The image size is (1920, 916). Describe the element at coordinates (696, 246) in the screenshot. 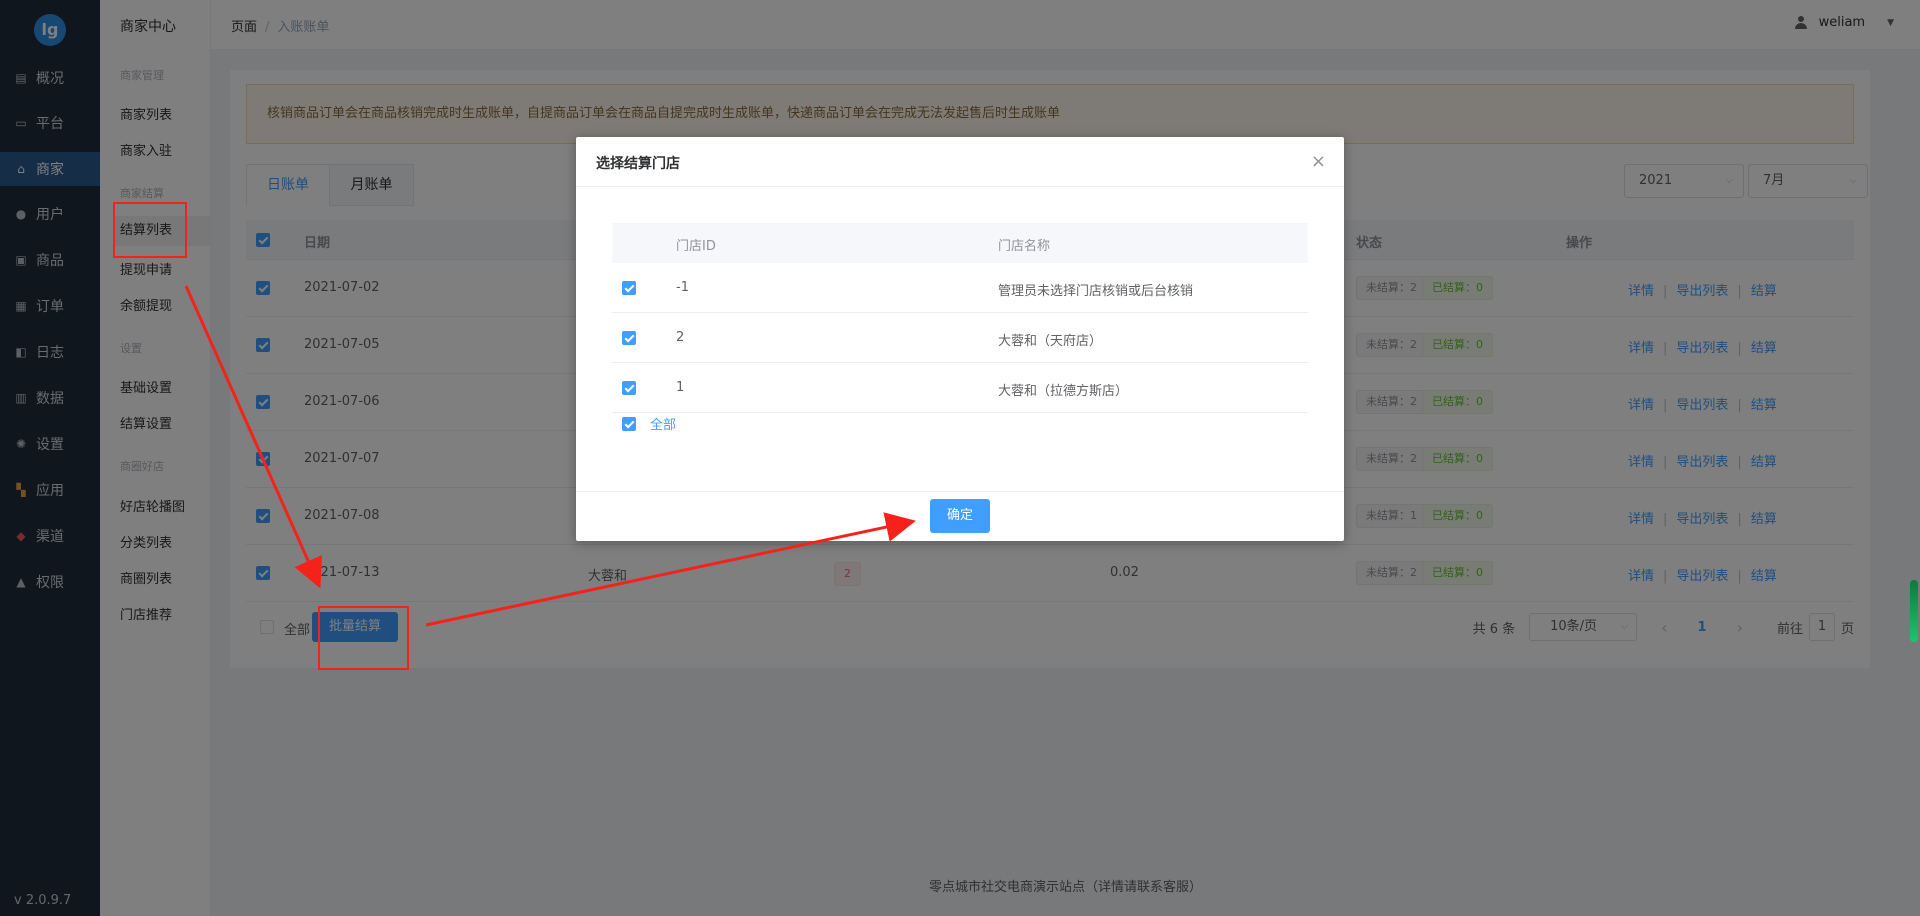

I see `col-store-id: 门店ID` at that location.